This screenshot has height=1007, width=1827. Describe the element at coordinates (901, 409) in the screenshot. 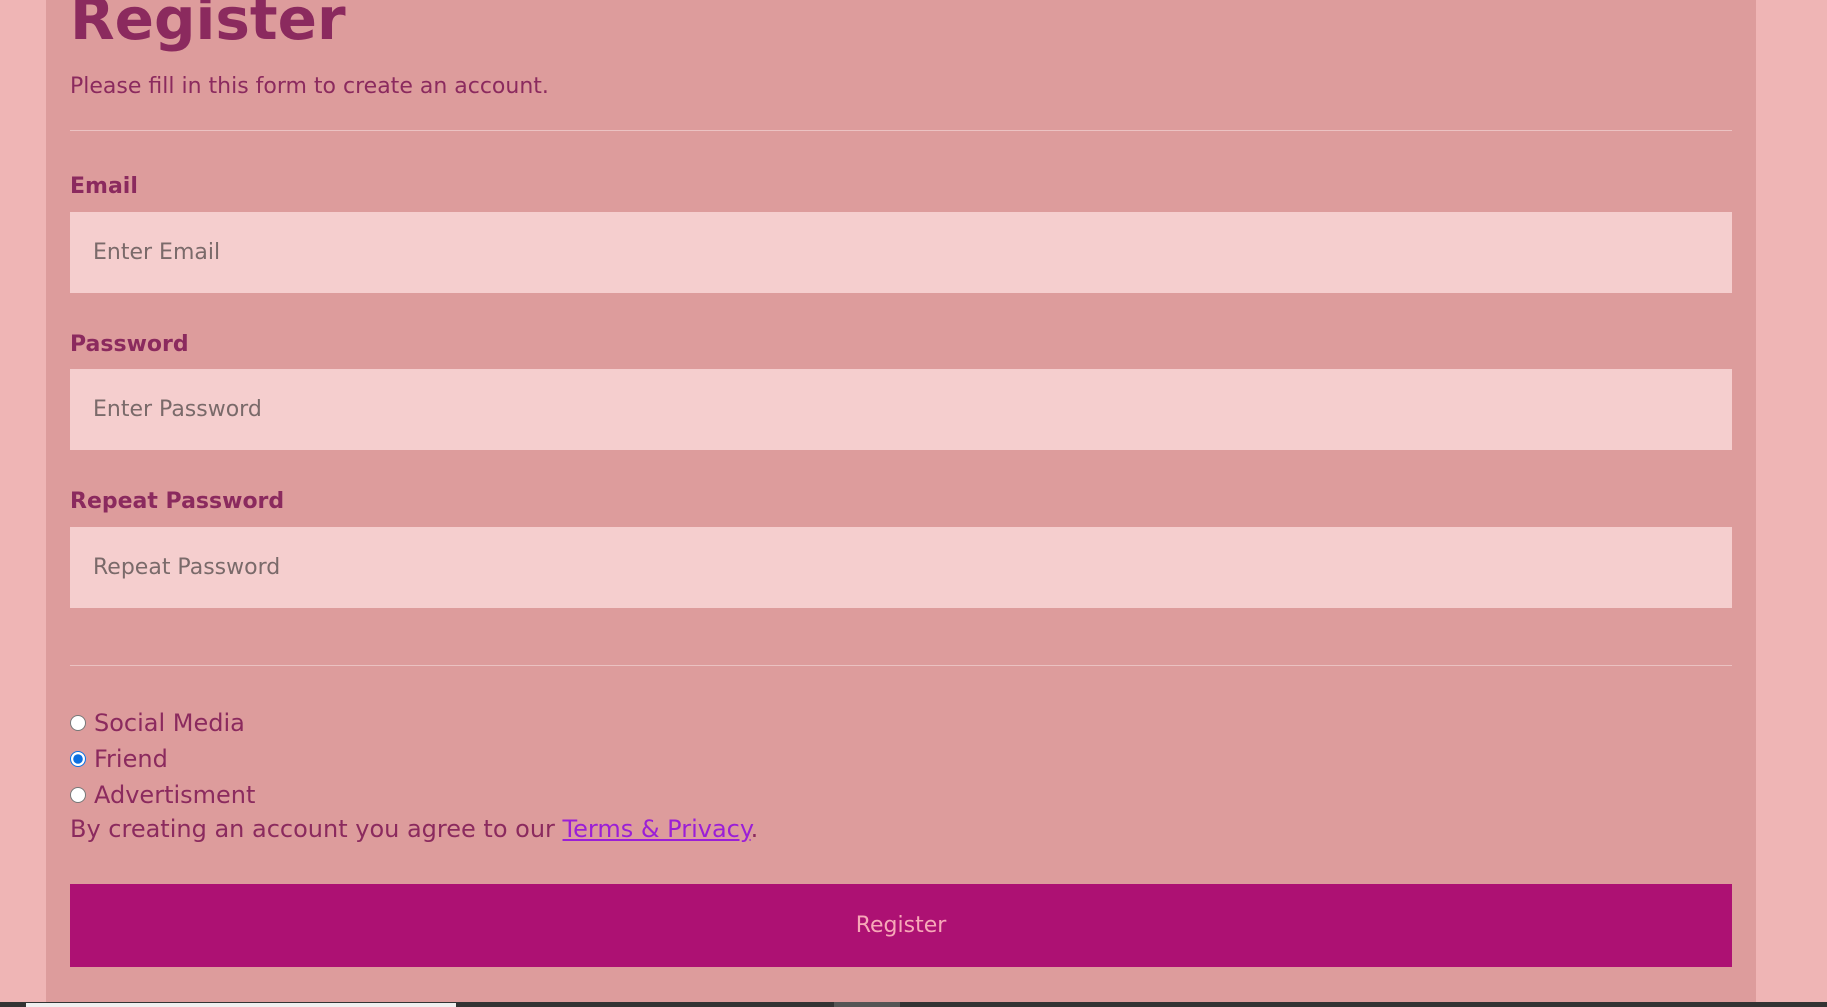

I see `password-field` at that location.